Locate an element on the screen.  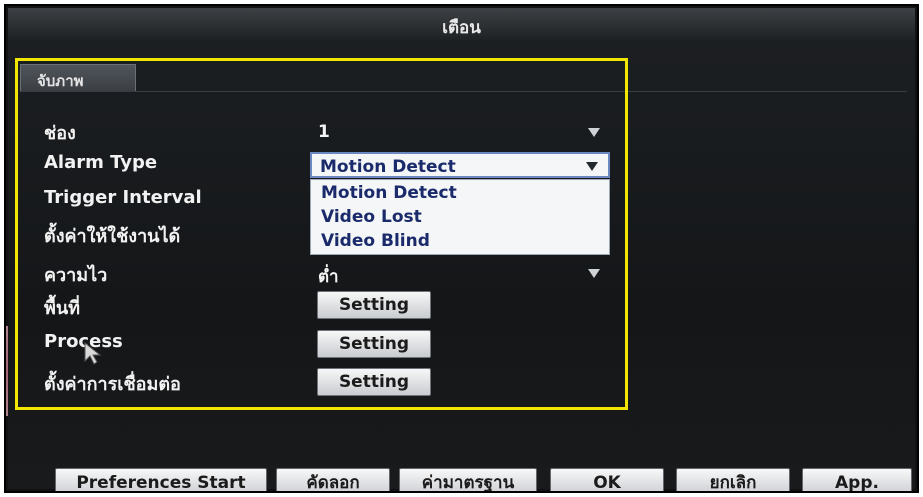
alarm-type-dropdown-list: Motion Detect Video Lost Video Blind is located at coordinates (460, 217).